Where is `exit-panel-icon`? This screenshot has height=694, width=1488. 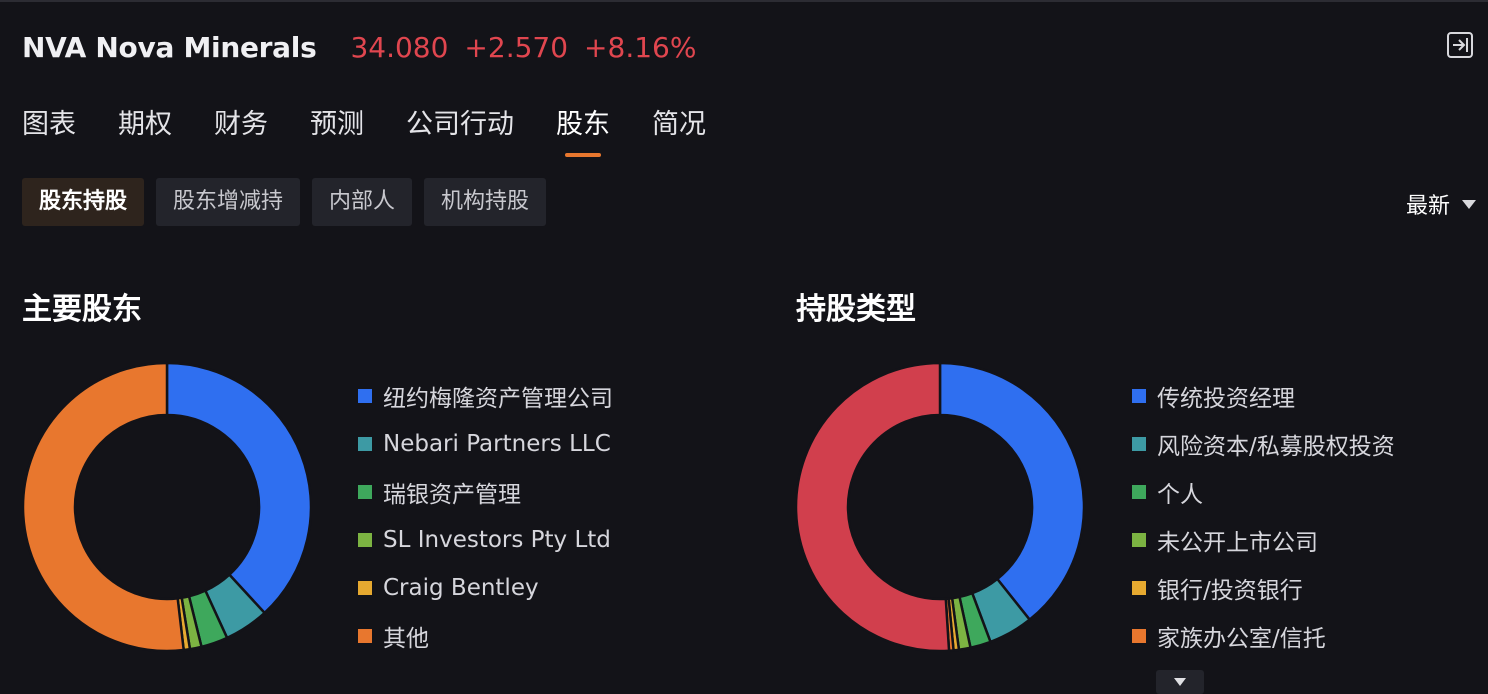
exit-panel-icon is located at coordinates (1460, 45).